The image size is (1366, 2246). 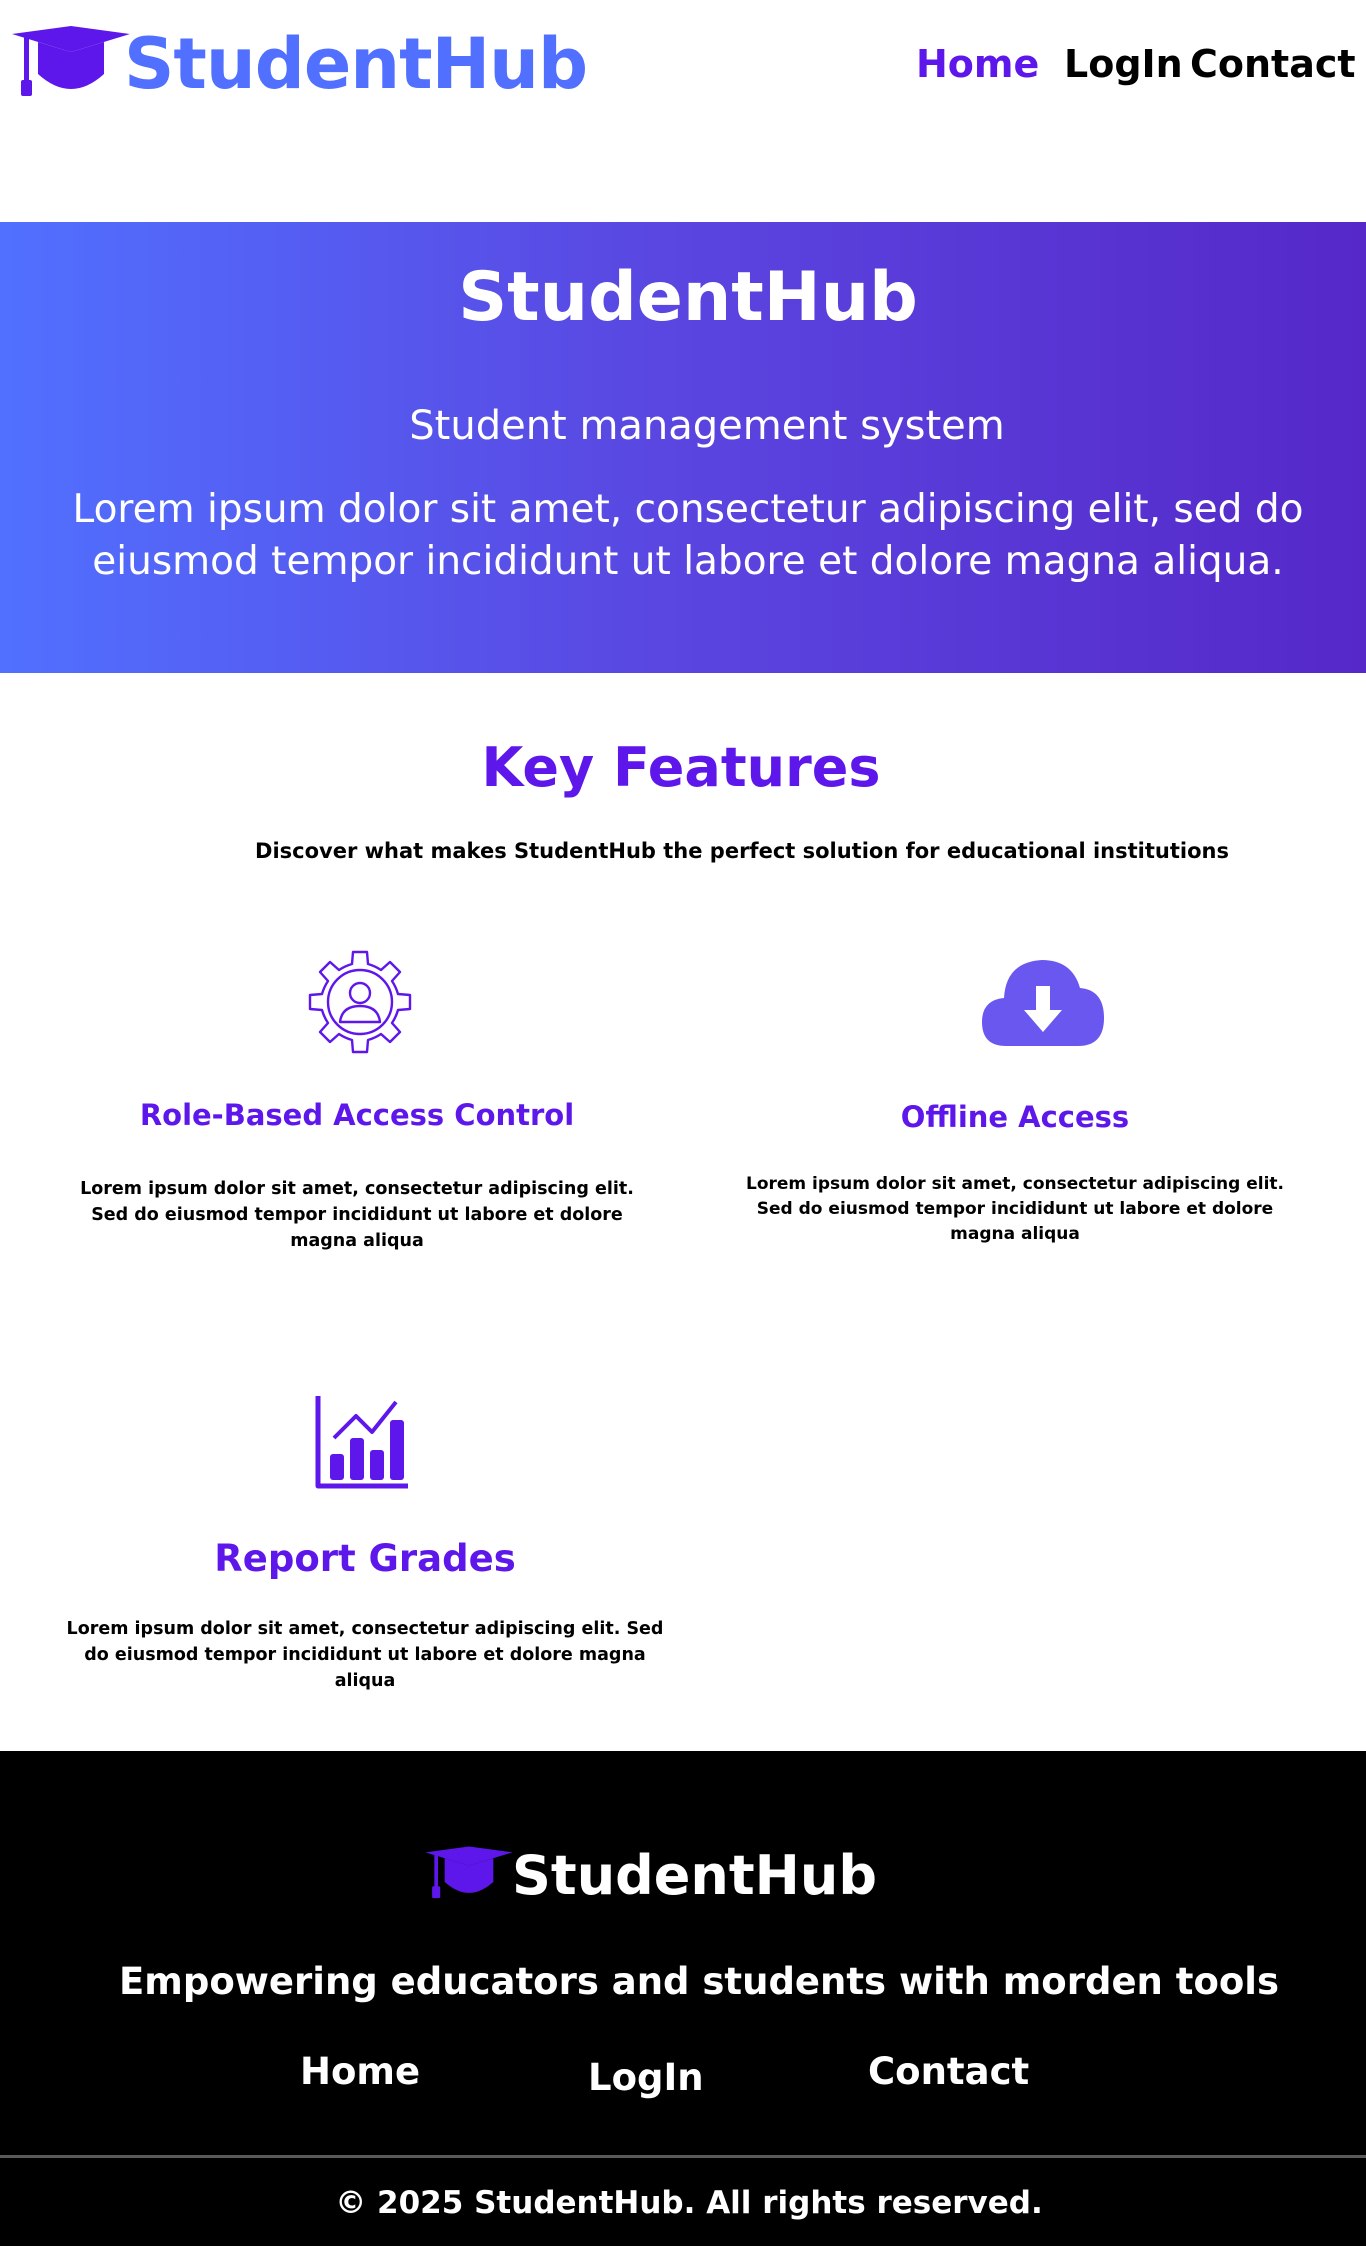 What do you see at coordinates (365, 1558) in the screenshot?
I see `feature-title: Report Grades` at bounding box center [365, 1558].